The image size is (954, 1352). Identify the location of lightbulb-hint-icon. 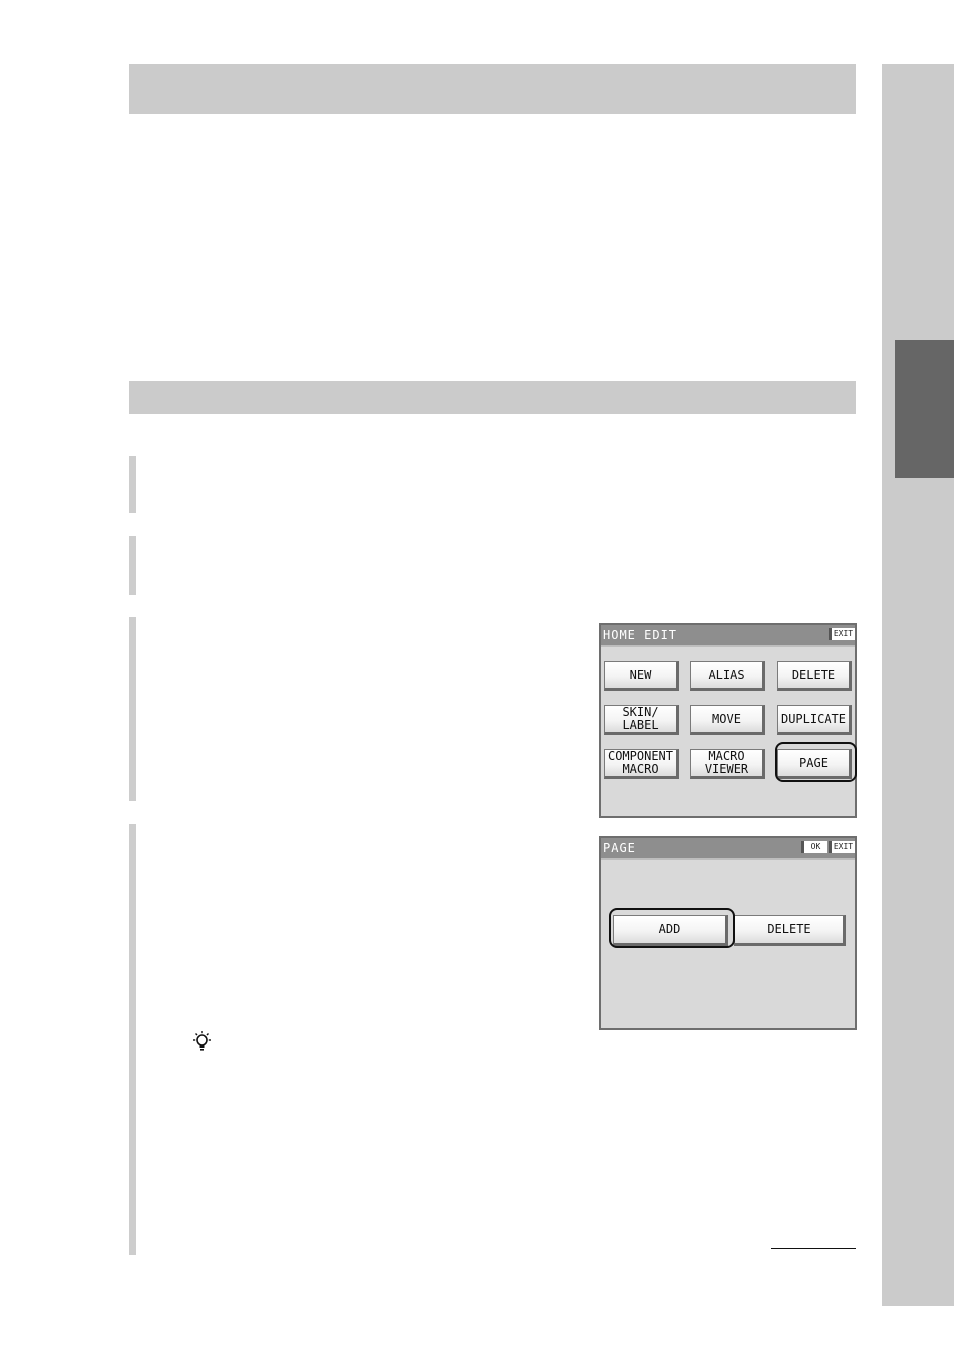
(202, 1041).